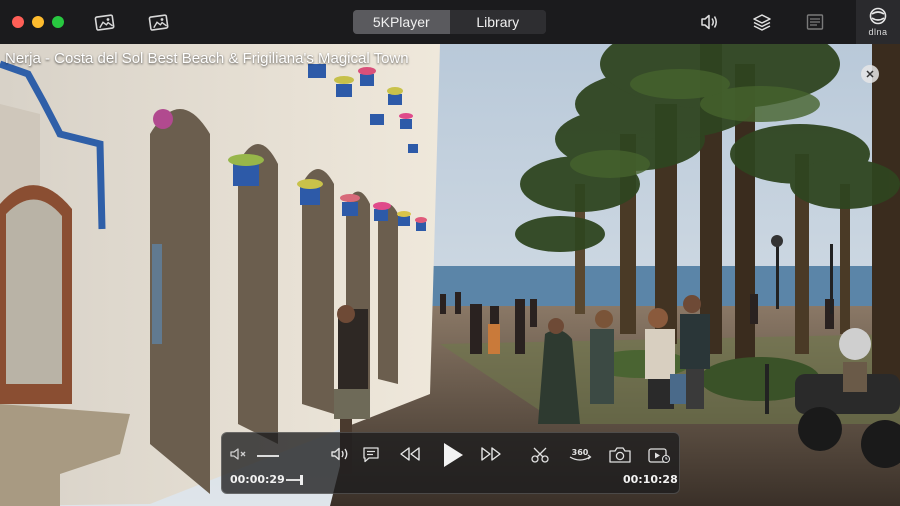 The width and height of the screenshot is (900, 506). I want to click on volume-icon, so click(342, 454).